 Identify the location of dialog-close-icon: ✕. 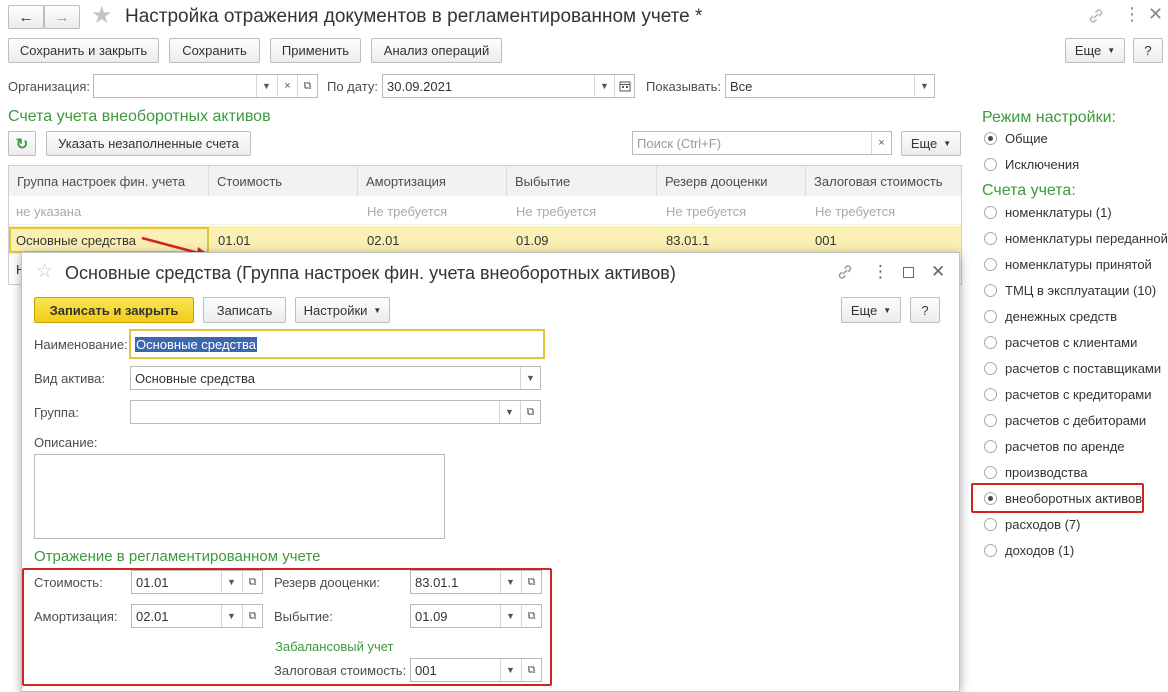
(938, 272).